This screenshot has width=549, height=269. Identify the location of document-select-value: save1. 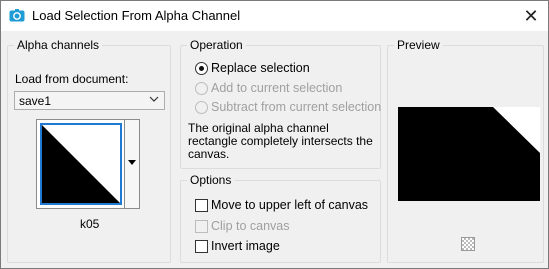
(35, 101).